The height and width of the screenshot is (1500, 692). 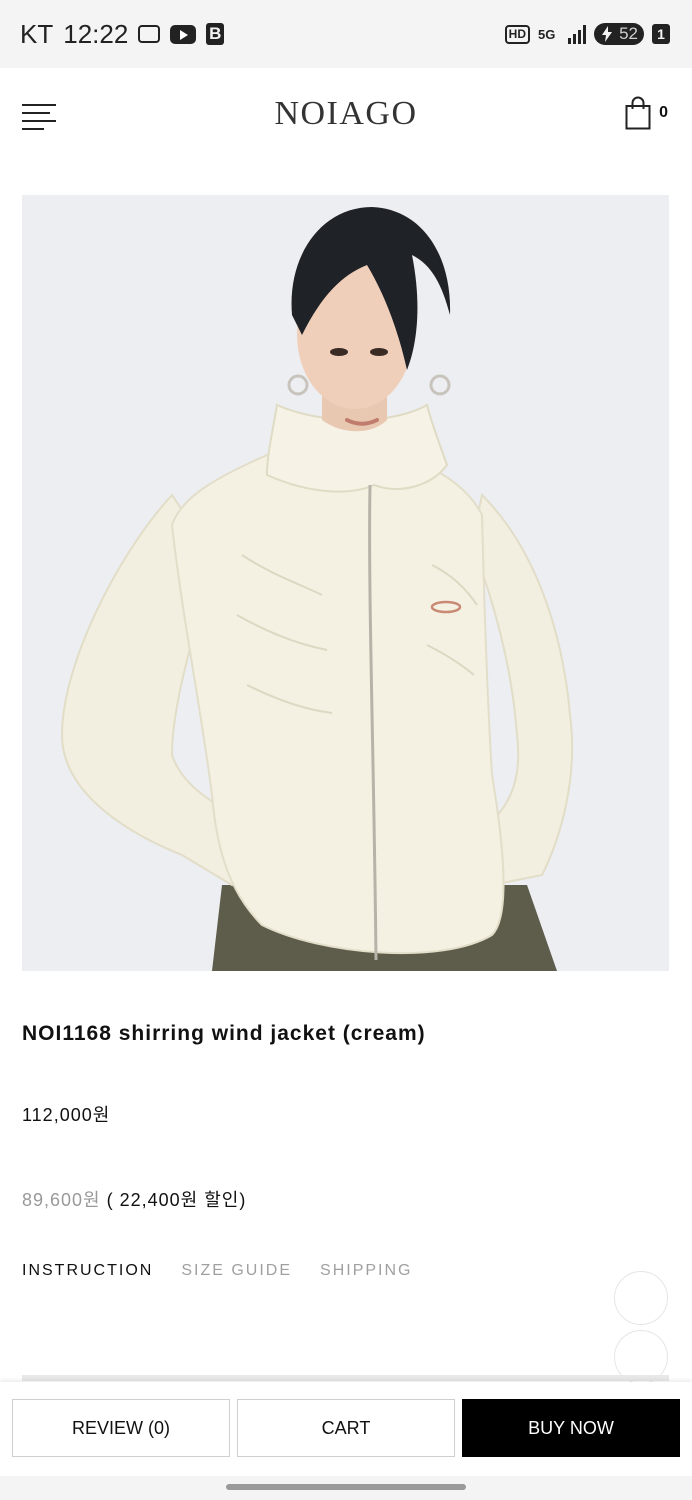 I want to click on network-5g-icon: 5G, so click(x=547, y=34).